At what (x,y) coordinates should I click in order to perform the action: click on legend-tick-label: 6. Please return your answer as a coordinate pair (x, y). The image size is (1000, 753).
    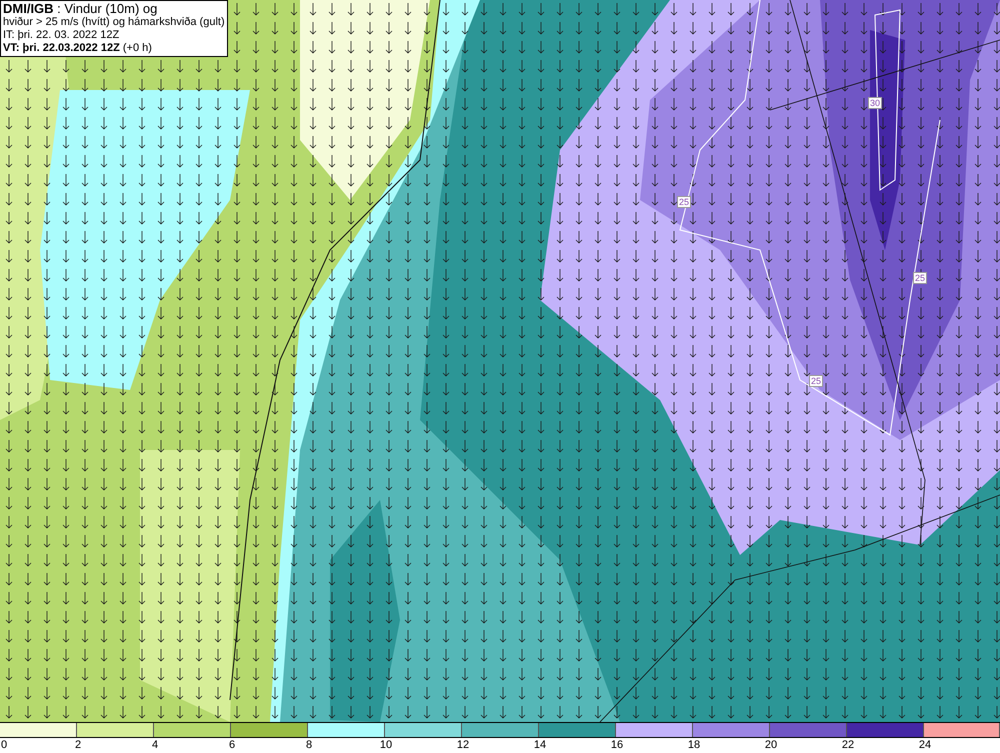
    Looking at the image, I should click on (232, 745).